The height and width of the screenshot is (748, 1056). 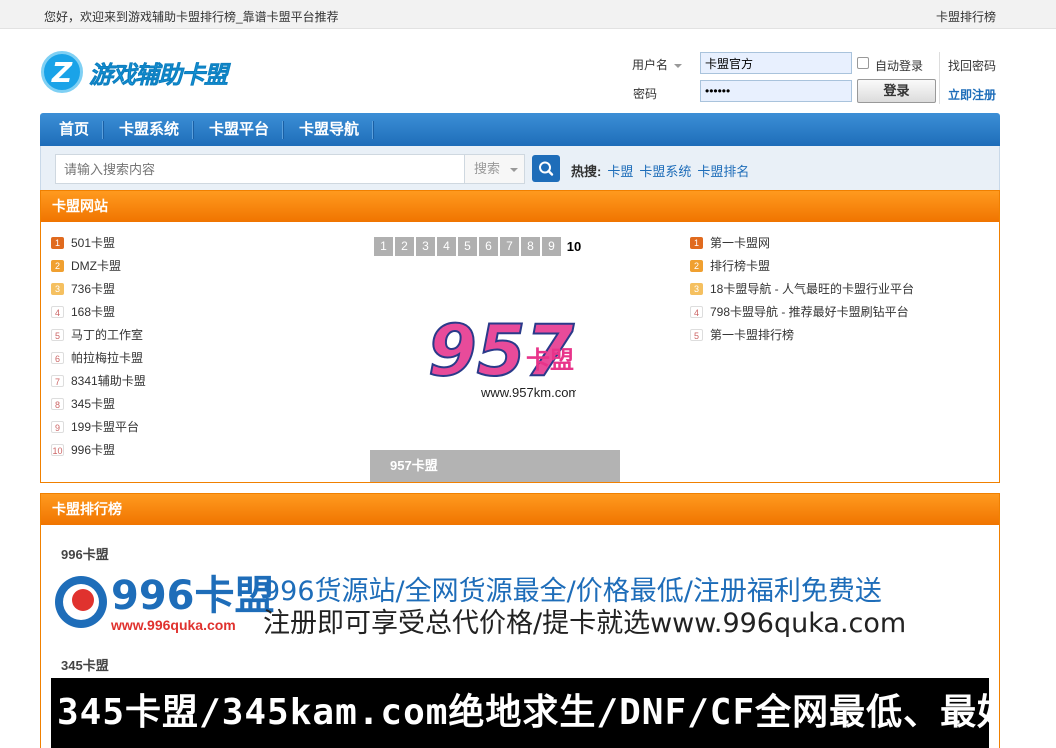 What do you see at coordinates (723, 171) in the screenshot?
I see `hot-word: 卡盟排名` at bounding box center [723, 171].